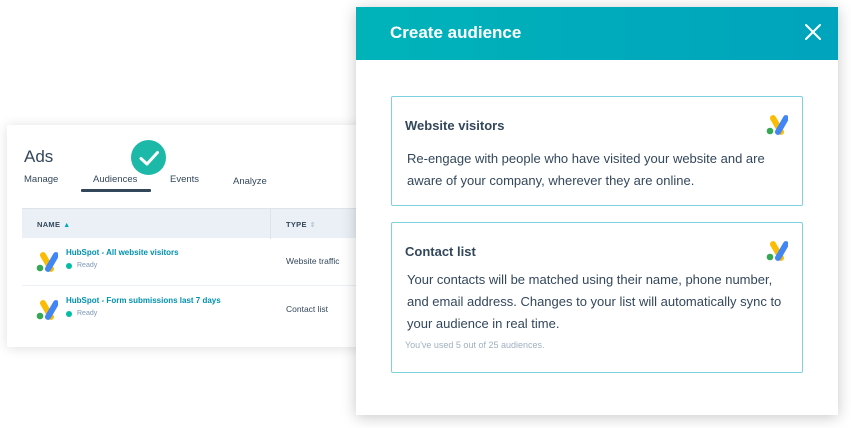 The height and width of the screenshot is (428, 851). Describe the element at coordinates (148, 157) in the screenshot. I see `check-circle-icon` at that location.